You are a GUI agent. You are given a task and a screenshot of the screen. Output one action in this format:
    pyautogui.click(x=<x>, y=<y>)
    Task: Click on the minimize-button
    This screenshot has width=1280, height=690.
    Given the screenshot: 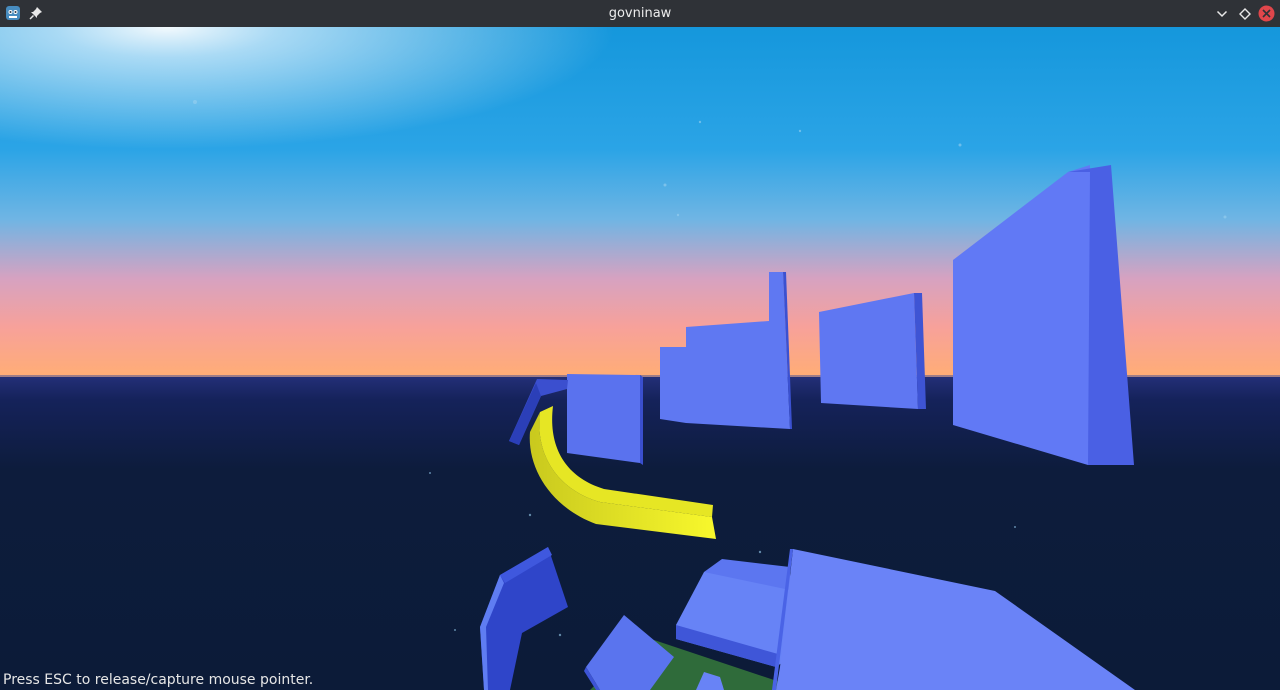 What is the action you would take?
    pyautogui.click(x=1221, y=13)
    